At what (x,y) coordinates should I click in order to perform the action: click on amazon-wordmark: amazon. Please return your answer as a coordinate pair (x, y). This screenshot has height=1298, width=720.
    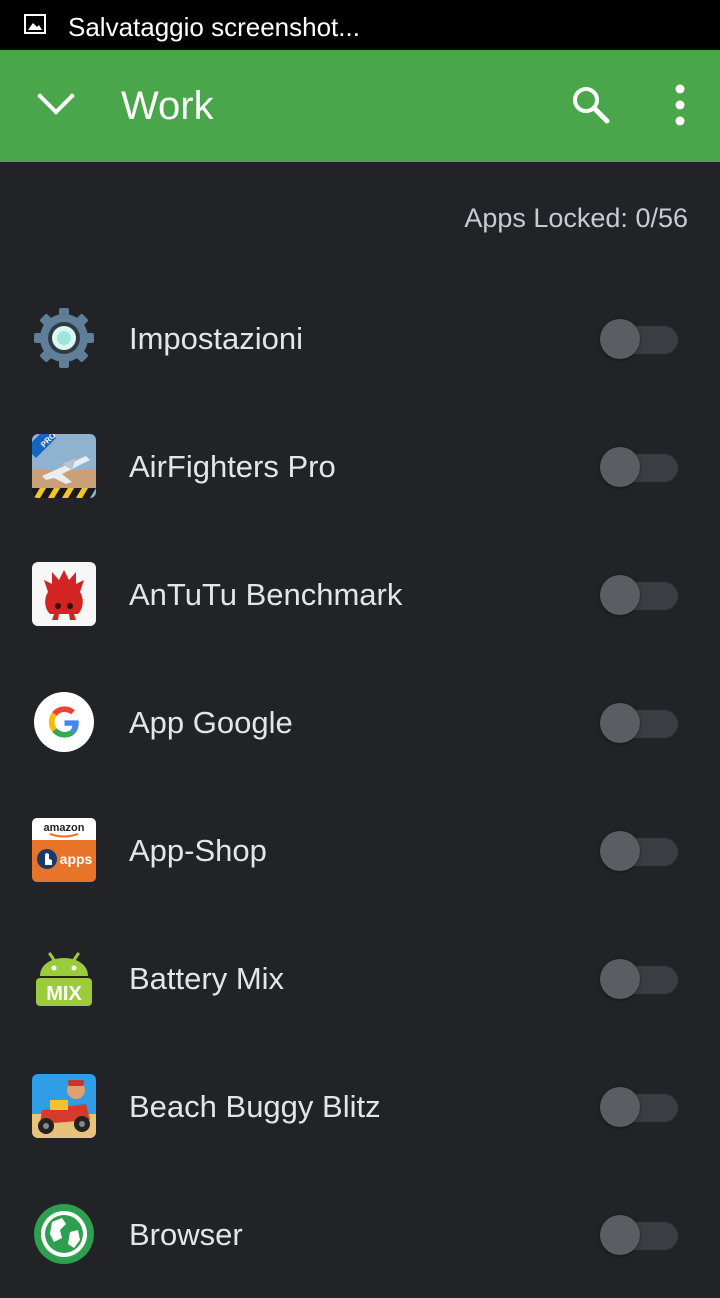
    Looking at the image, I should click on (64, 828).